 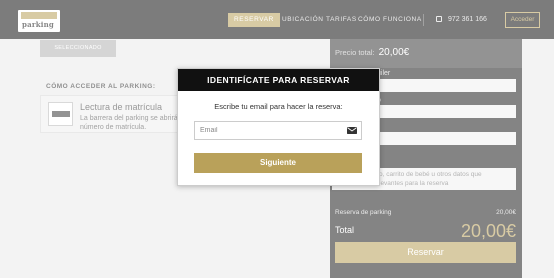 I want to click on email-field-wrapper, so click(x=278, y=130).